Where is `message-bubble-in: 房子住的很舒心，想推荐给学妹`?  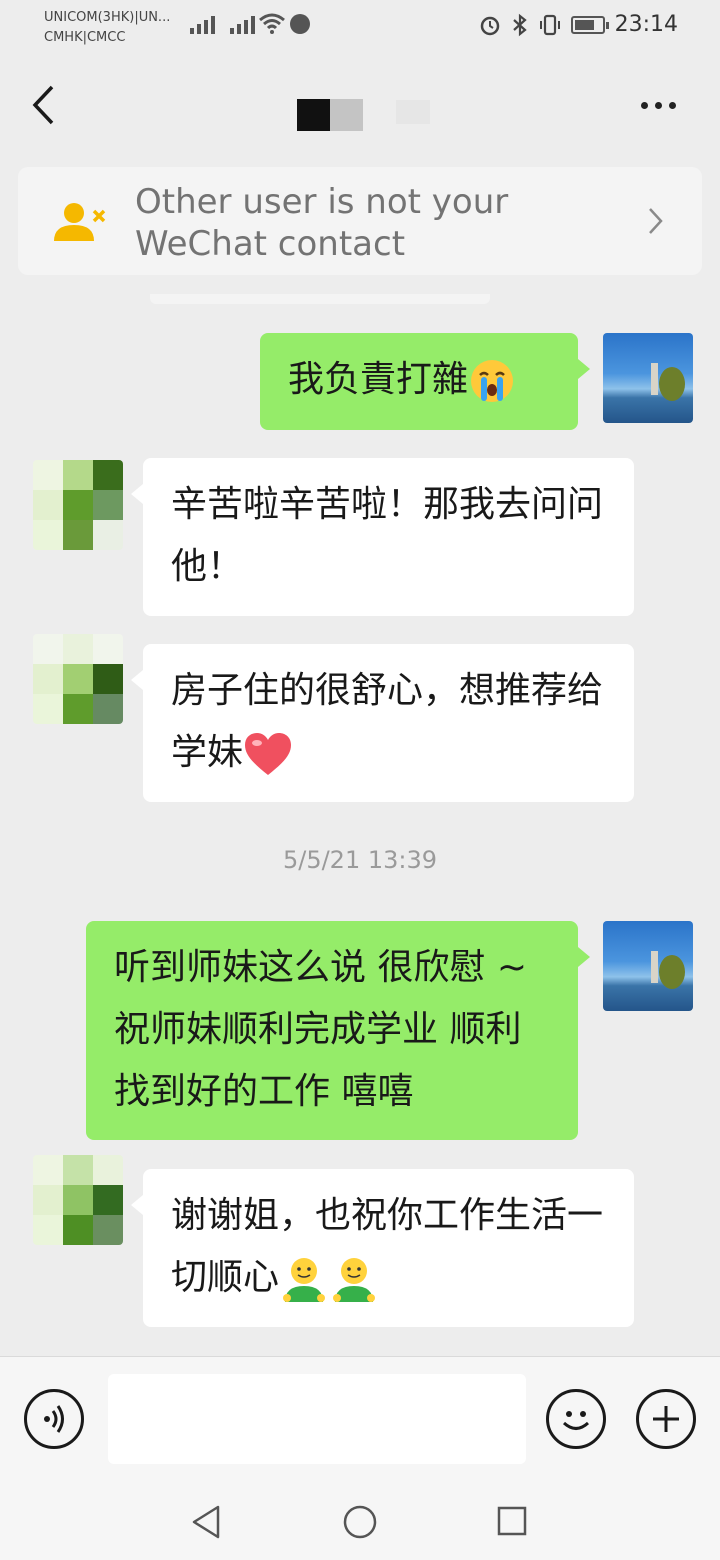 message-bubble-in: 房子住的很舒心，想推荐给学妹 is located at coordinates (382, 723).